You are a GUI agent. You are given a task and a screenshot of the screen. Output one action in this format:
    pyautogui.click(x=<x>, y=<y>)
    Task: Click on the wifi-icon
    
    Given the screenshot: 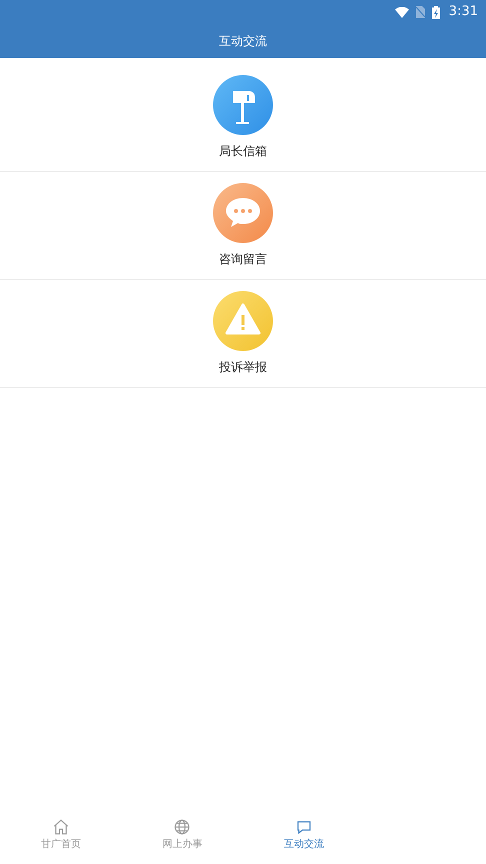 What is the action you would take?
    pyautogui.click(x=401, y=12)
    